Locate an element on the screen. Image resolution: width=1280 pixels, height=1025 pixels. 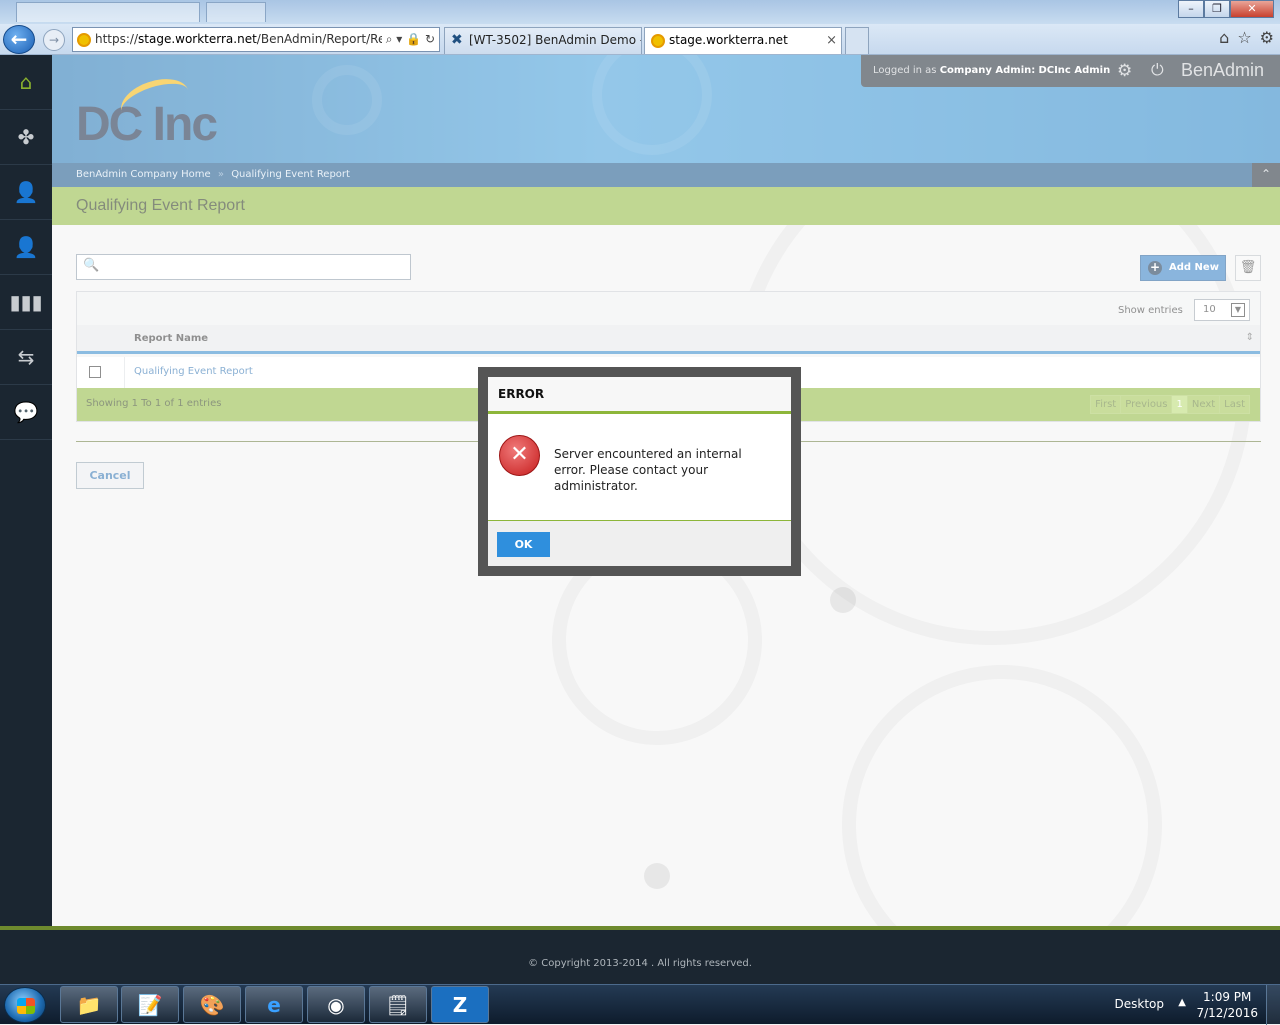
sidebar-item-user: 👤 is located at coordinates (26, 247).